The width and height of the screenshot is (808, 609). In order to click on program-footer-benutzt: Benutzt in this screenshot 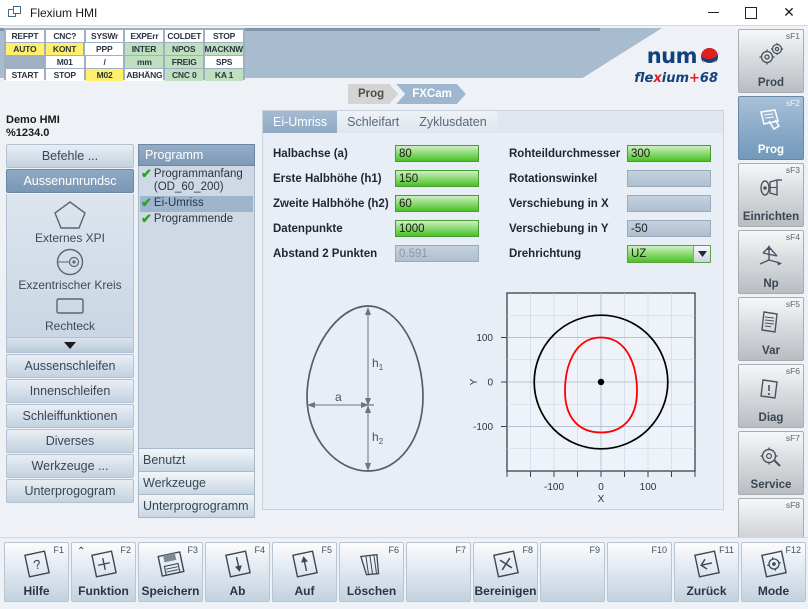, I will do `click(196, 460)`.